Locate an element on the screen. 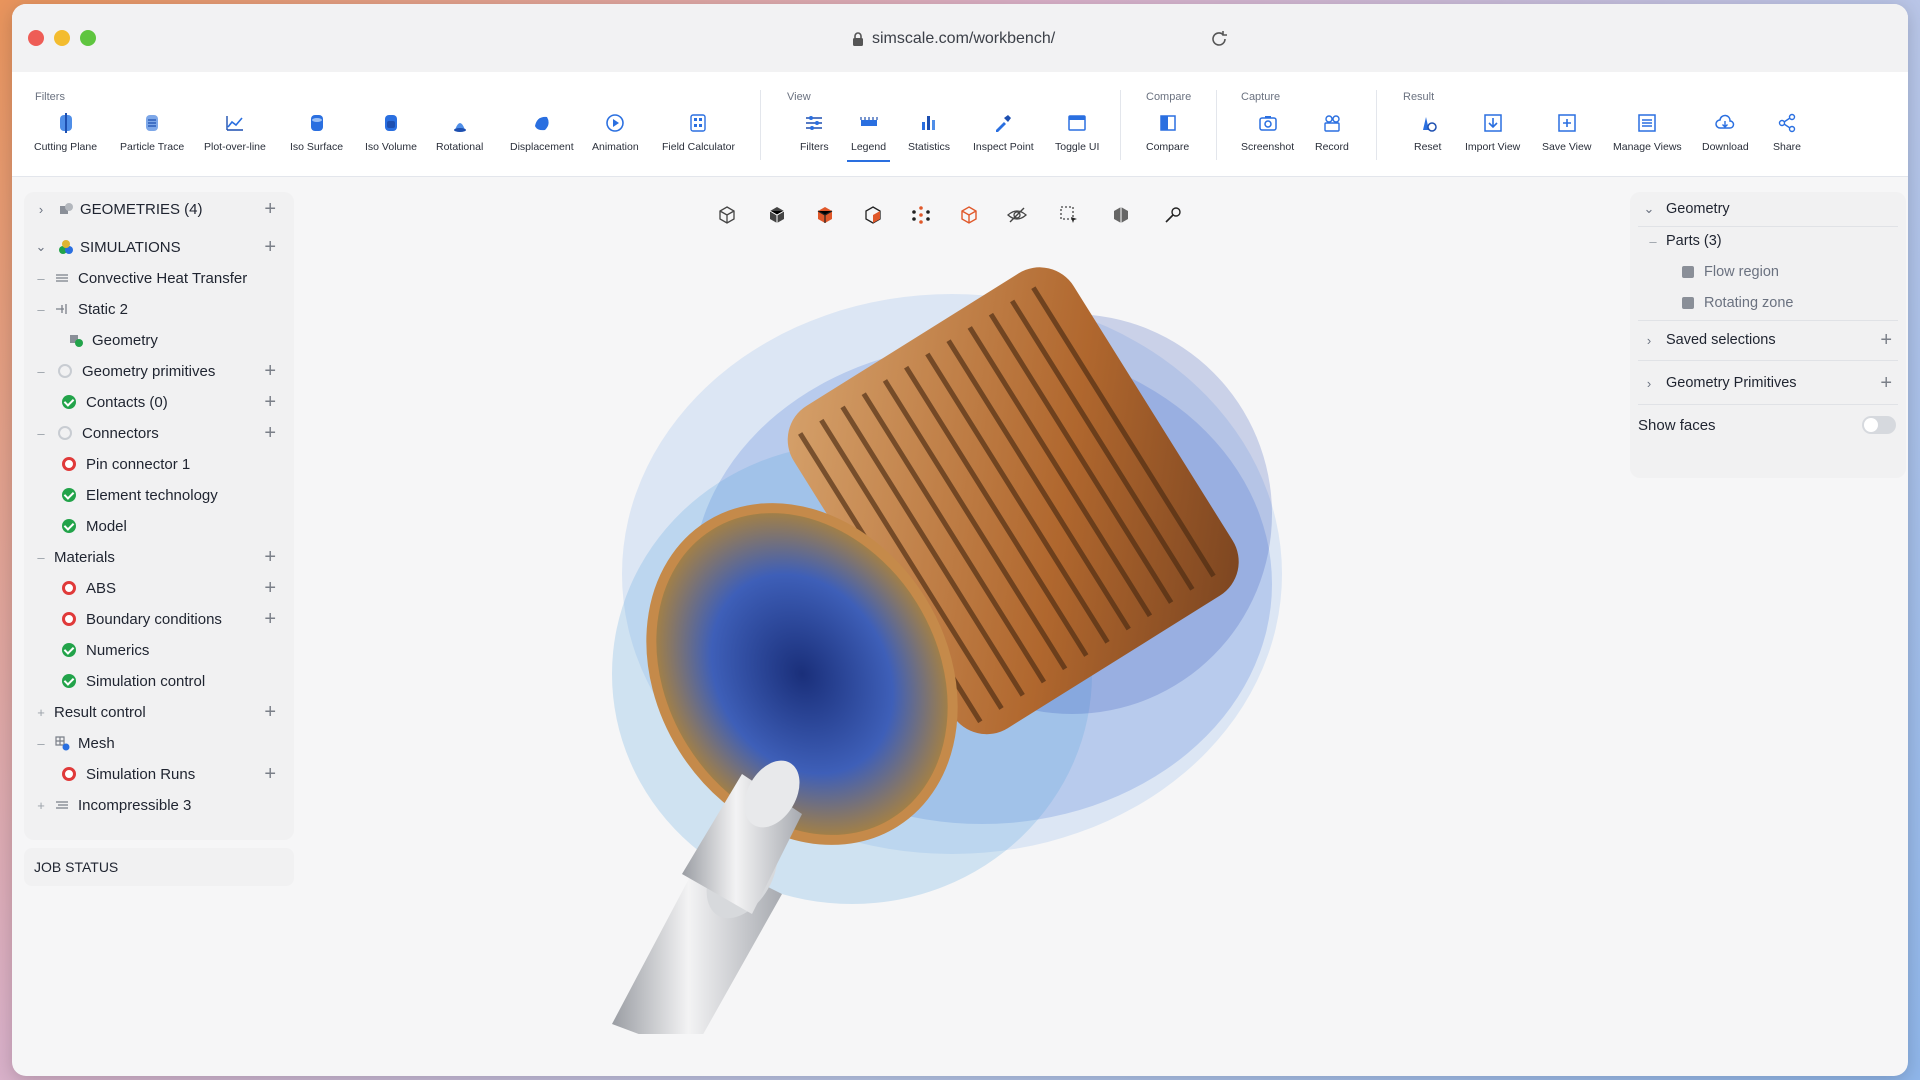 This screenshot has height=1080, width=1920. download-tool: Download is located at coordinates (1725, 131).